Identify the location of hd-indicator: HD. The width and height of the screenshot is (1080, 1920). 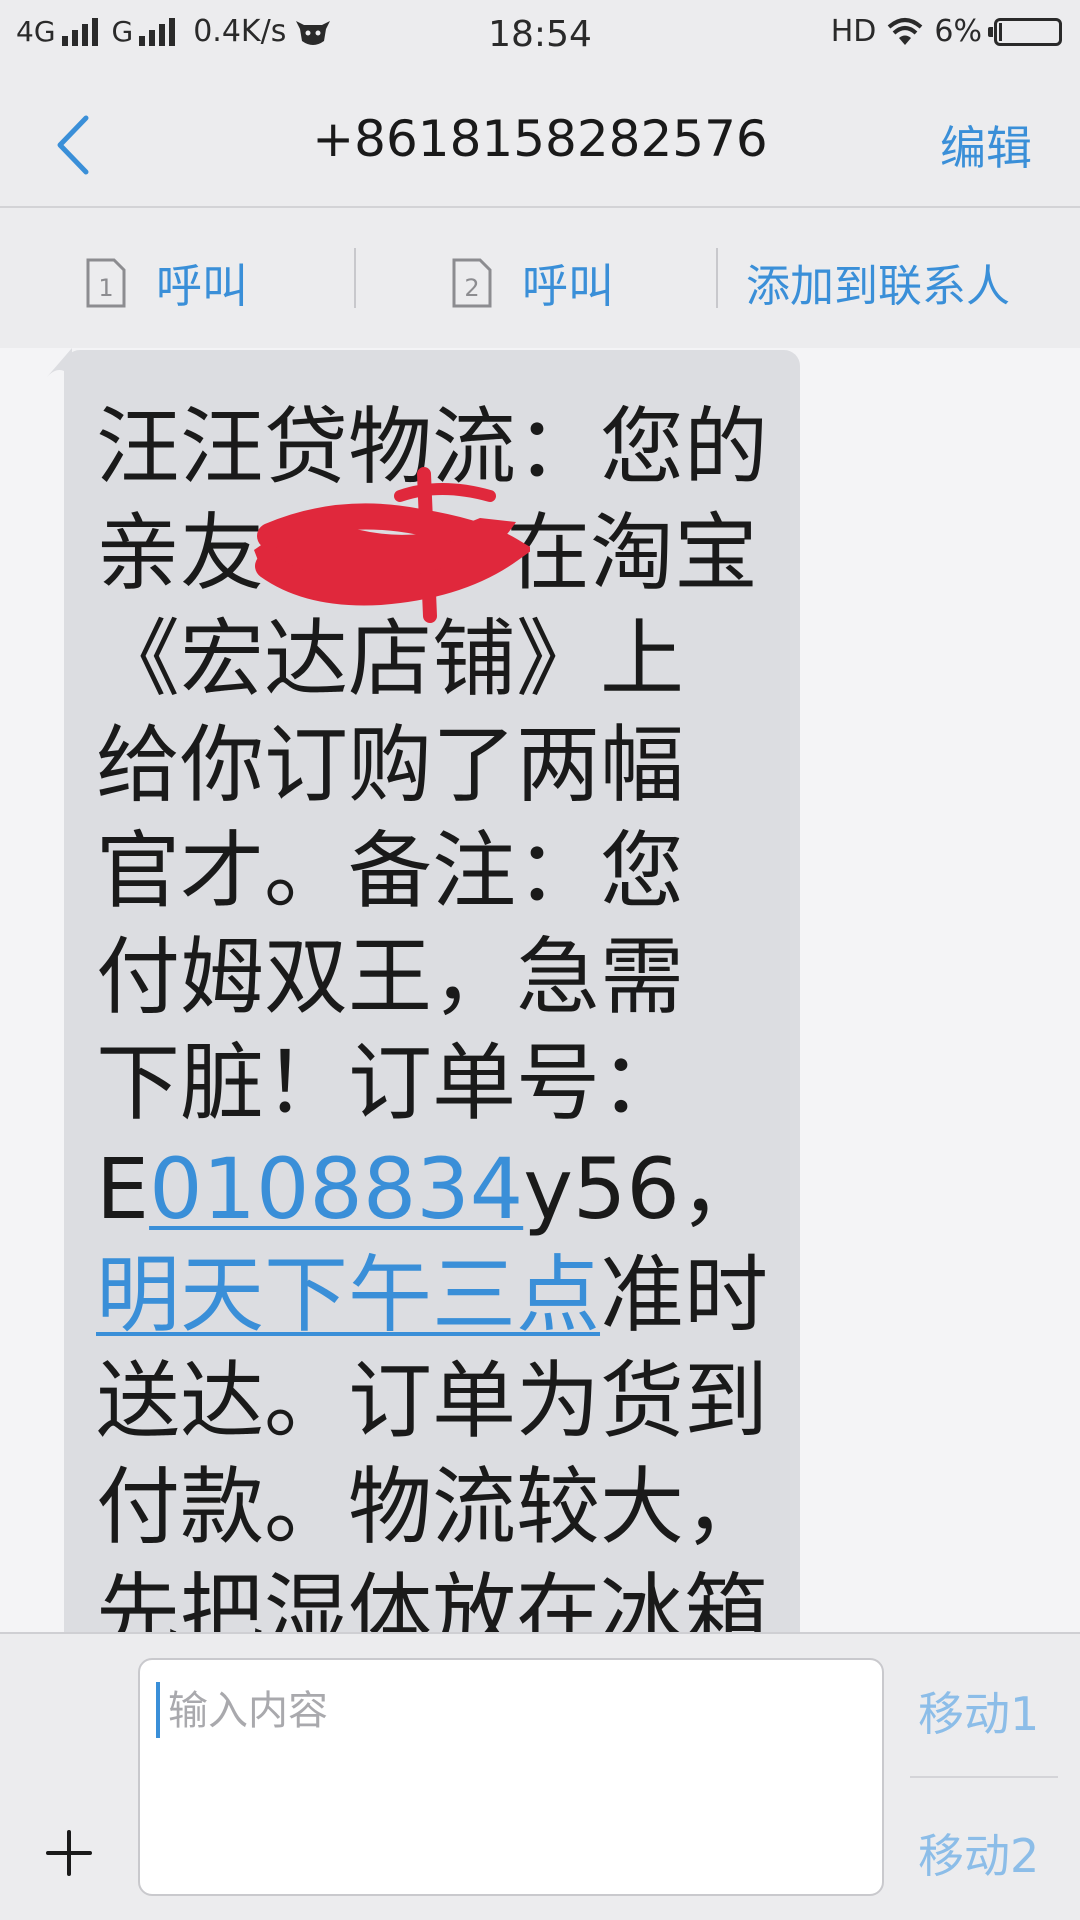
(853, 31).